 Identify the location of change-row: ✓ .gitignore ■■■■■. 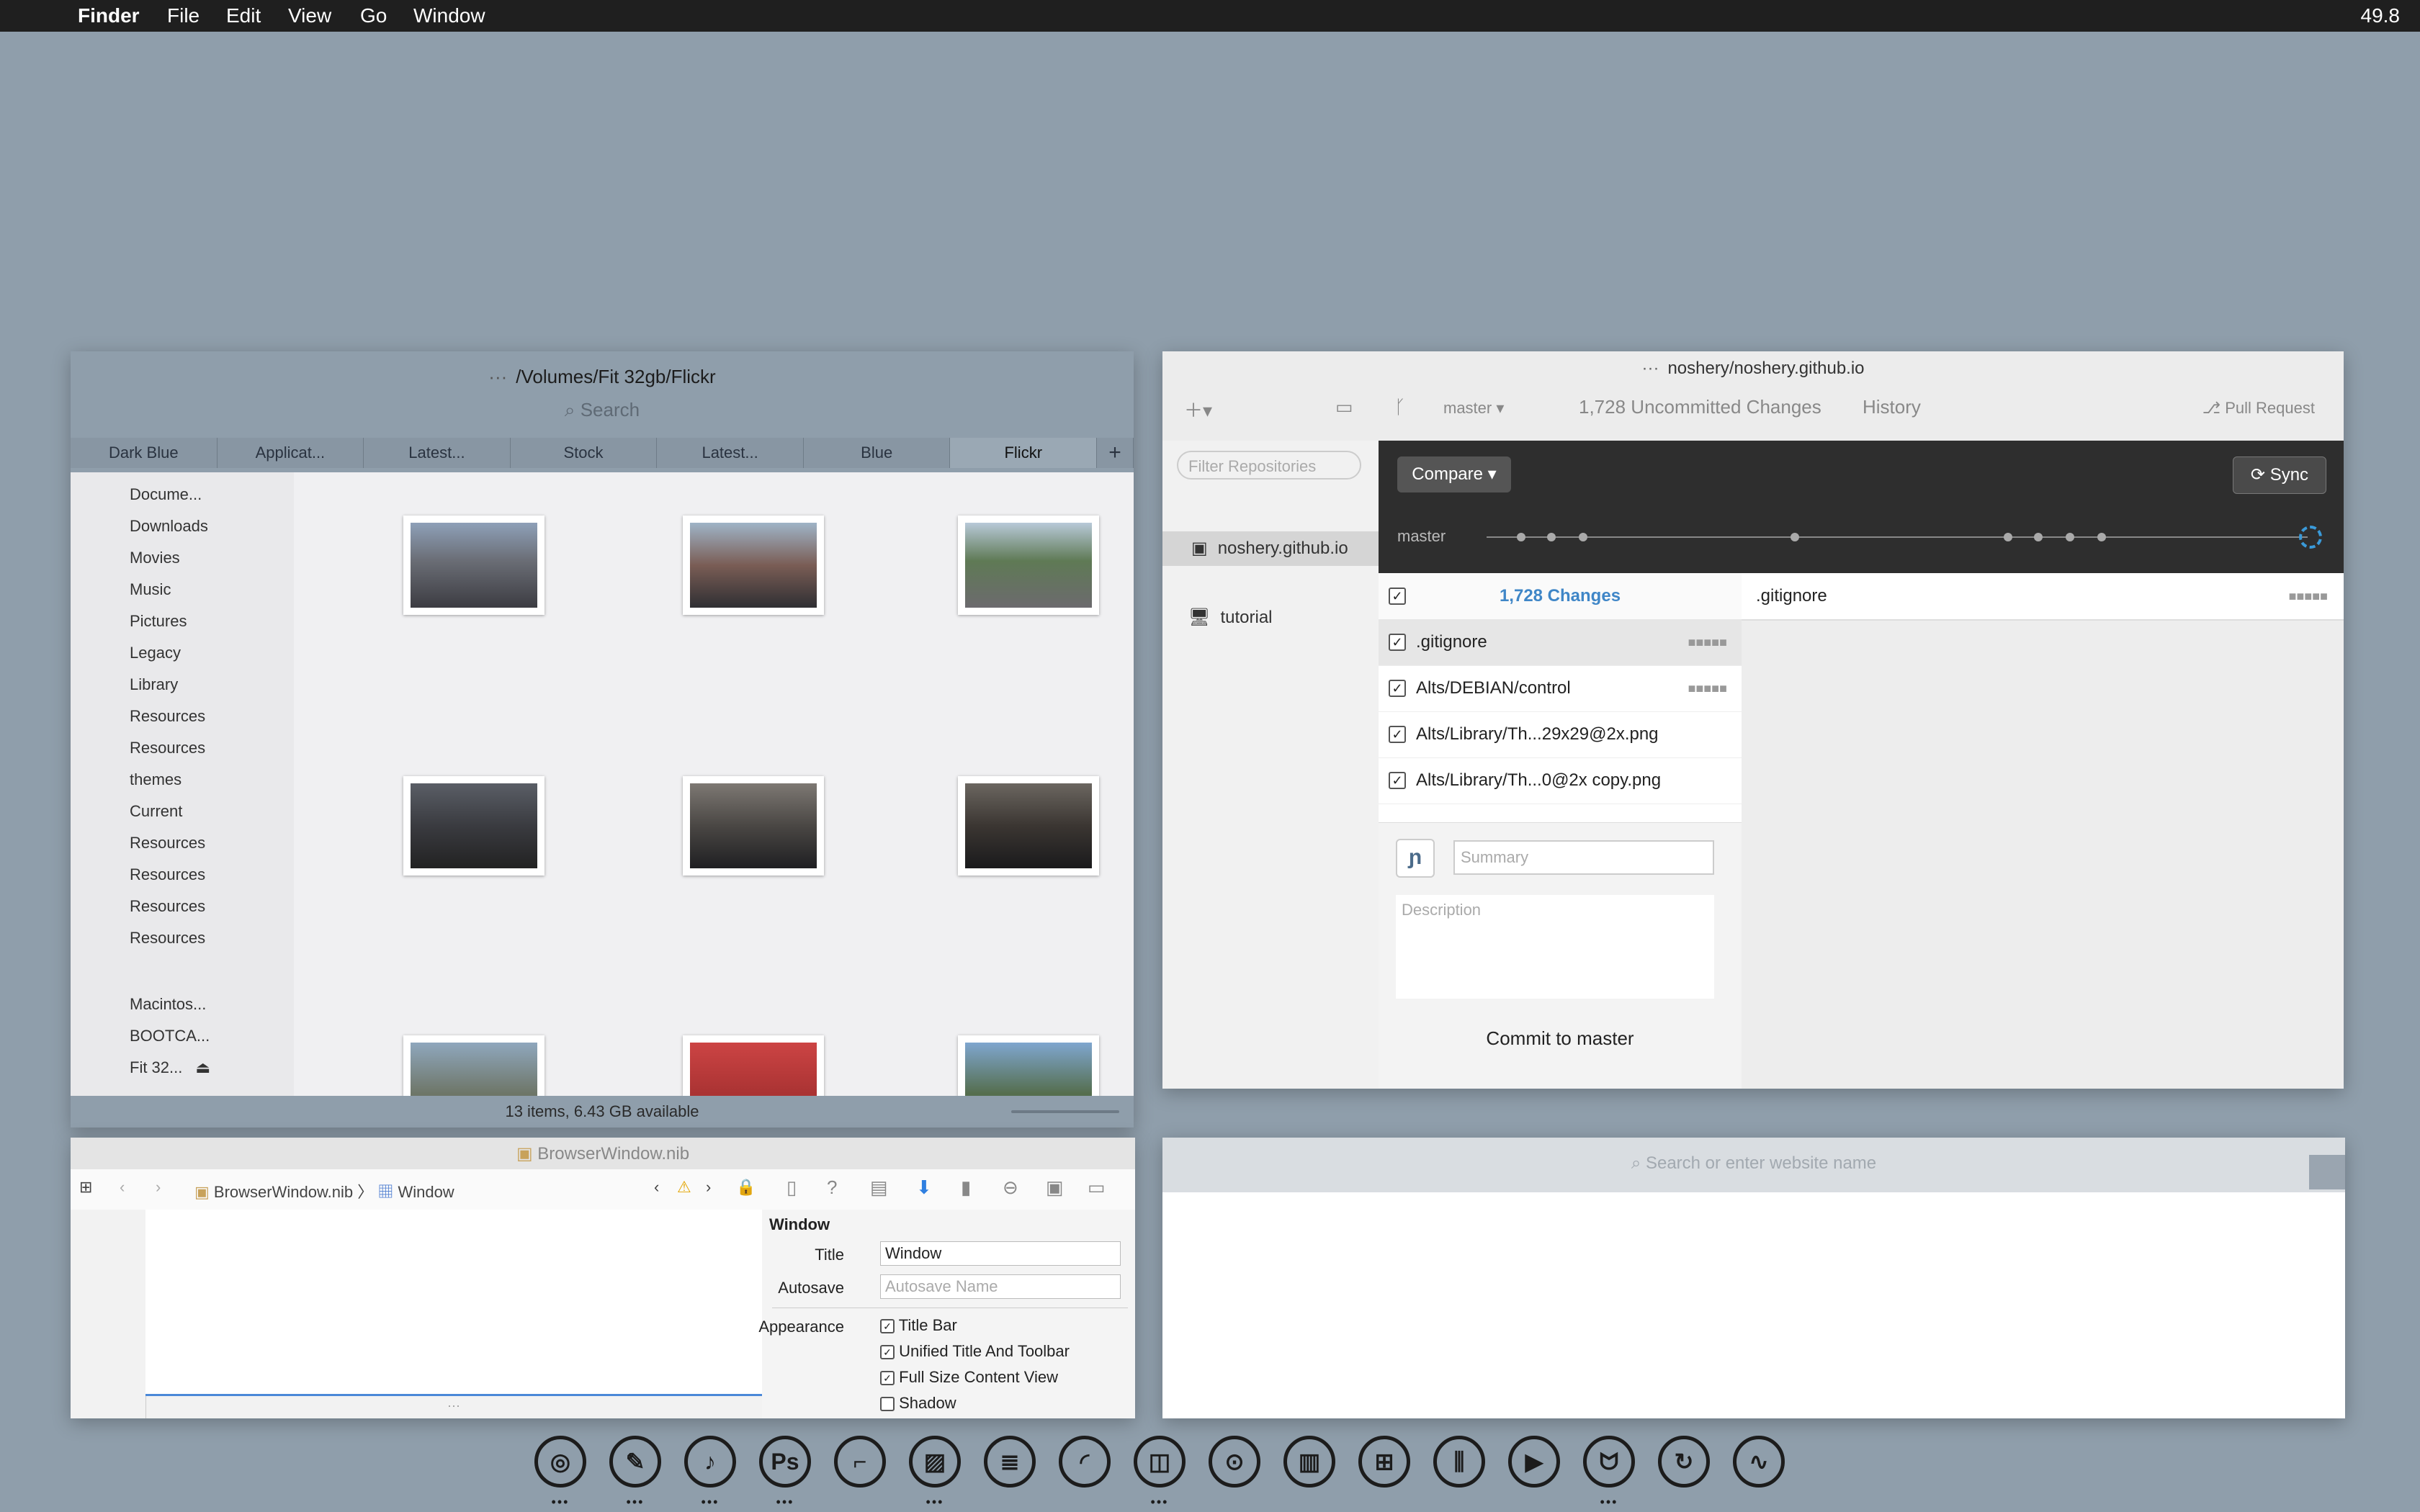
(1560, 642).